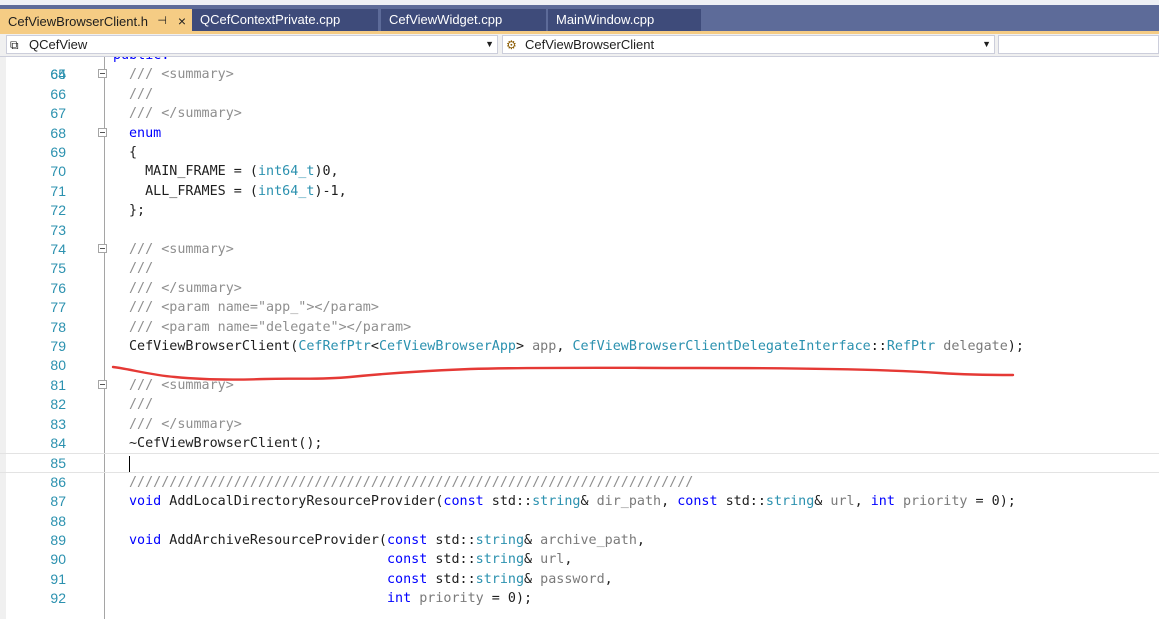  I want to click on function-dropdown, so click(1078, 44).